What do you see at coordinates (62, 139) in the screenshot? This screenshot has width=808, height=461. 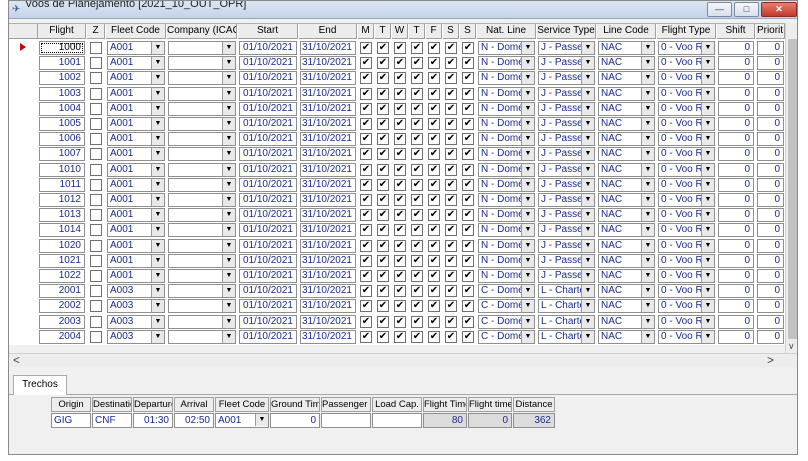 I see `flight-cell: 1006` at bounding box center [62, 139].